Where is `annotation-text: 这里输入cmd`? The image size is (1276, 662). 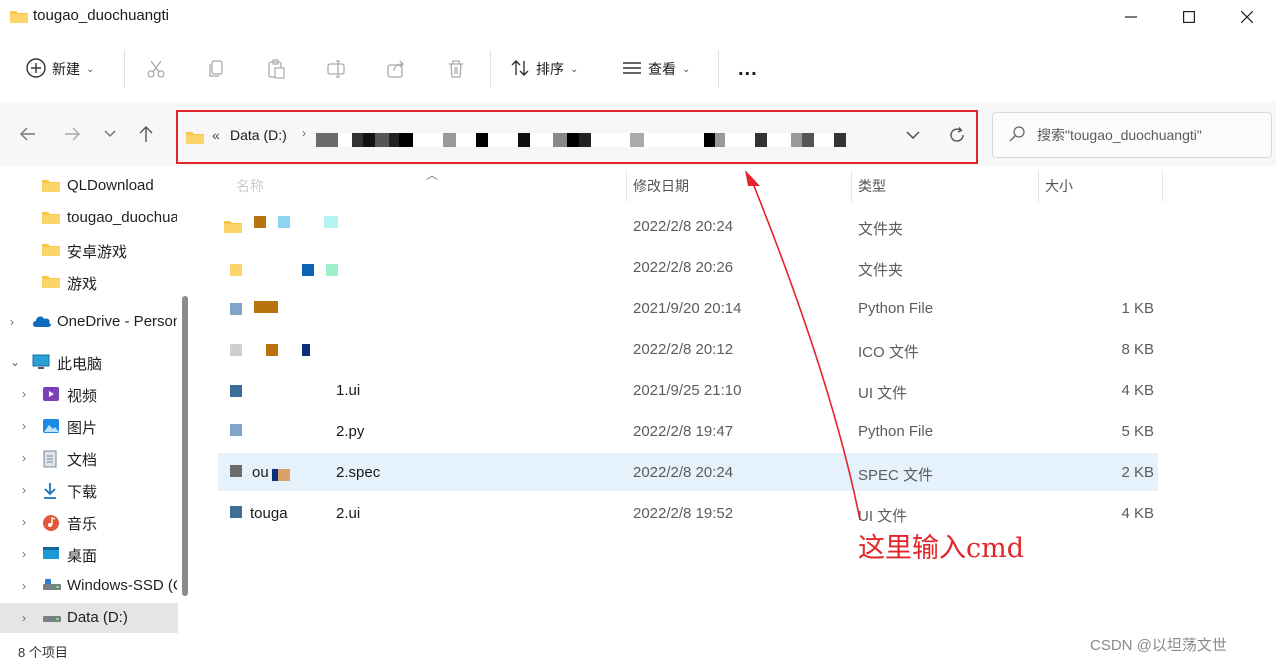 annotation-text: 这里输入cmd is located at coordinates (941, 548).